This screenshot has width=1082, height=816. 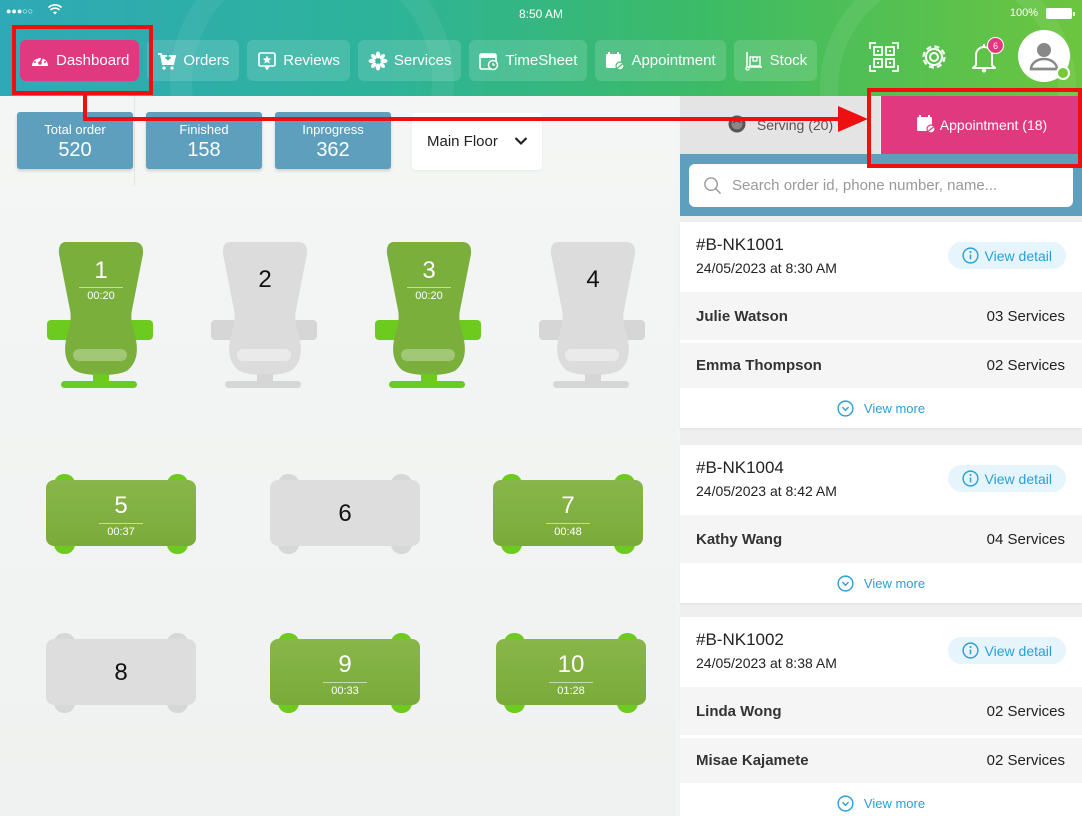 I want to click on nav-reviews: Reviews, so click(x=298, y=60).